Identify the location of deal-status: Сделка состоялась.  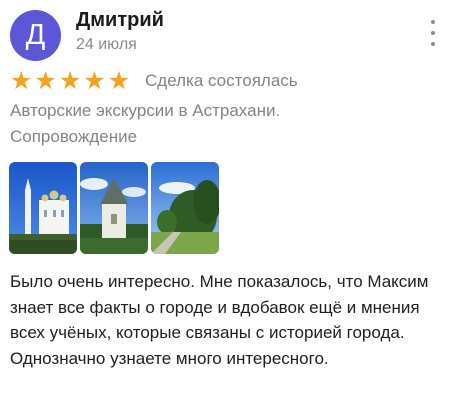
(221, 80).